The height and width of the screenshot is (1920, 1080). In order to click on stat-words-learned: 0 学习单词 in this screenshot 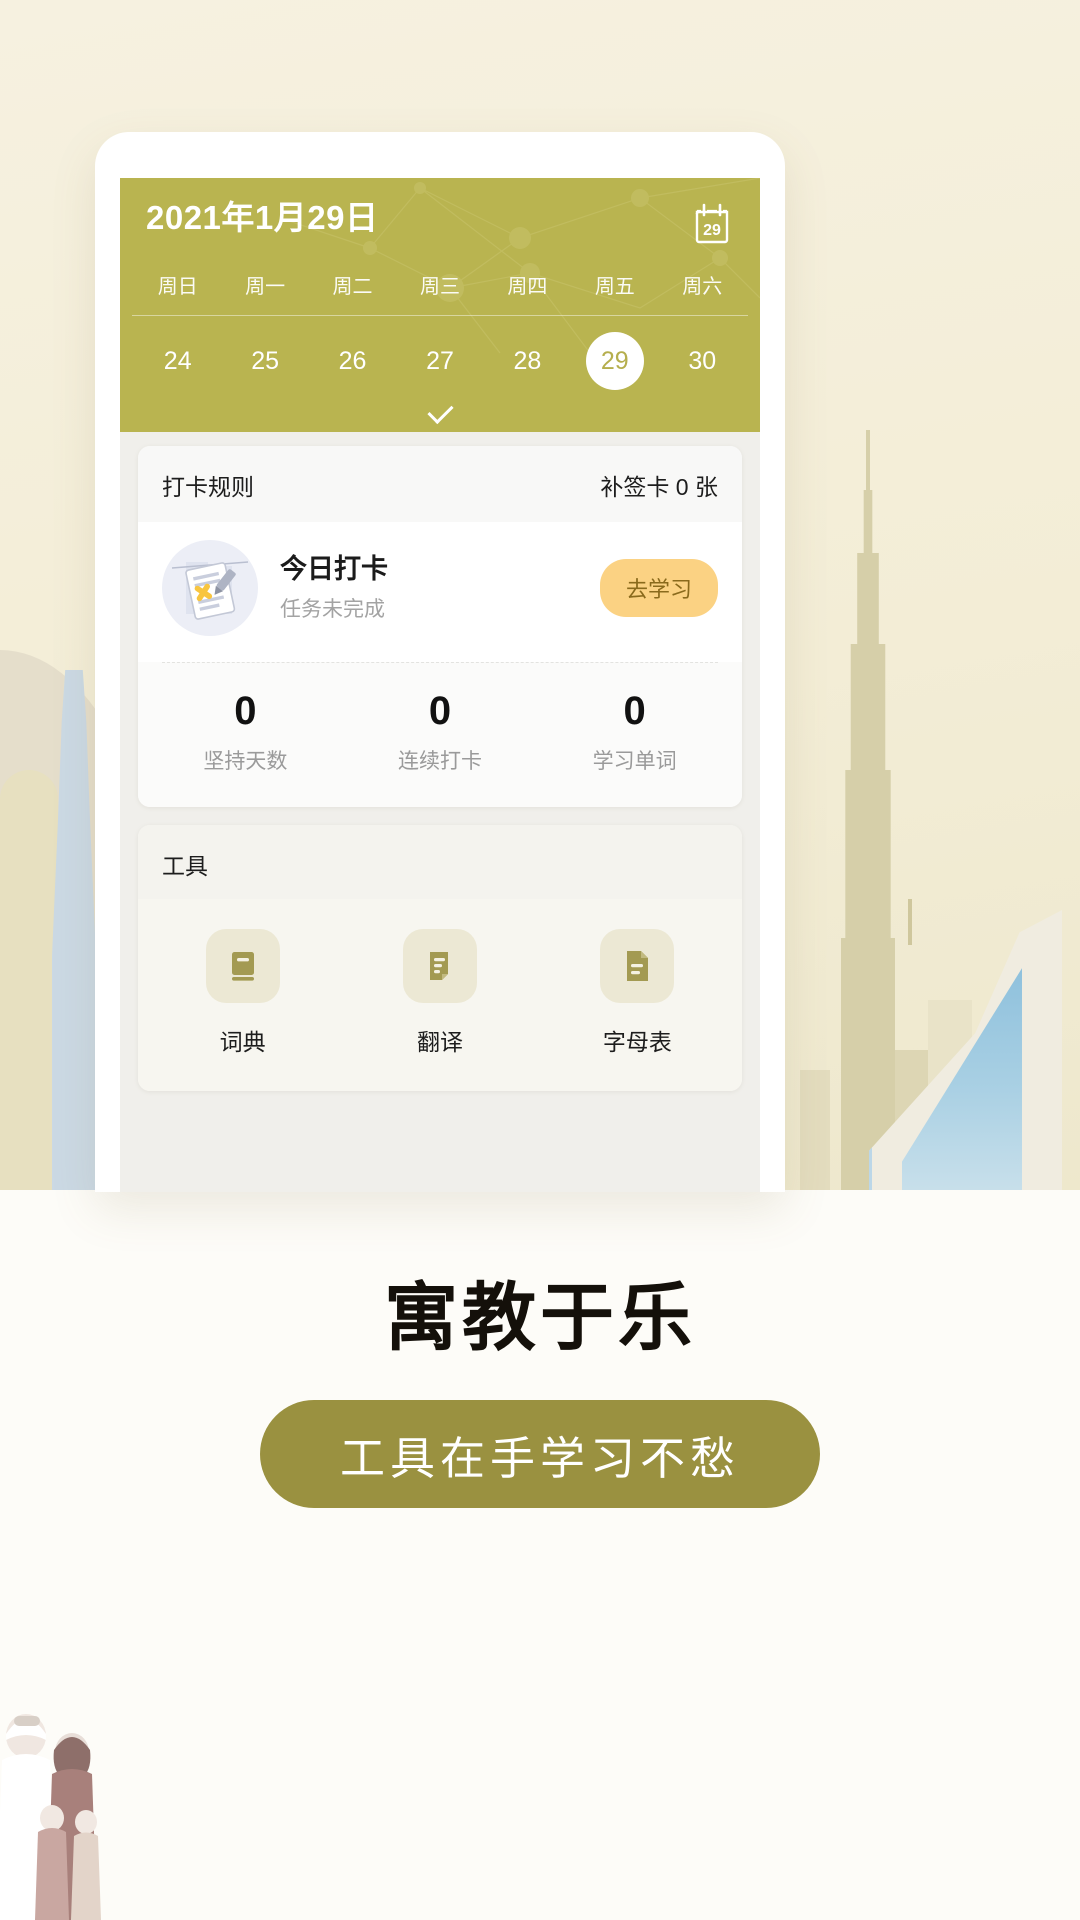, I will do `click(634, 732)`.